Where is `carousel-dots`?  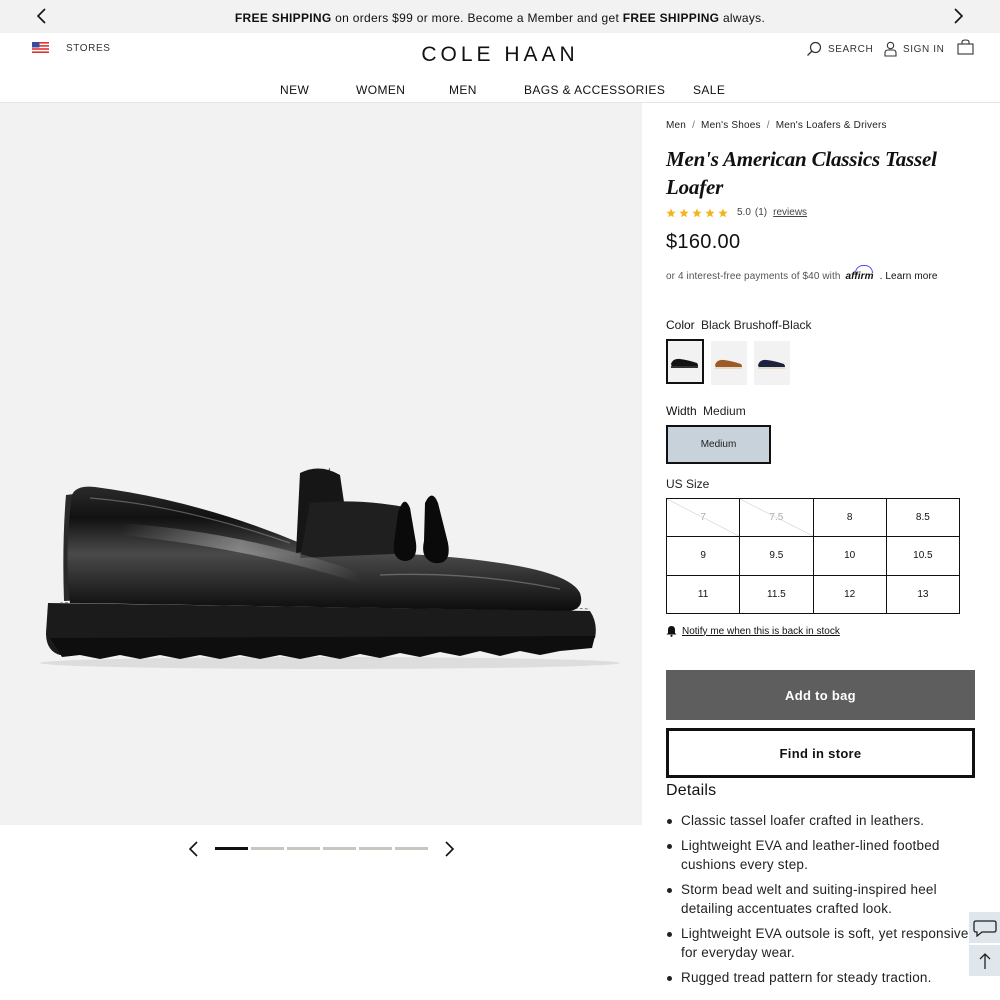
carousel-dots is located at coordinates (321, 848).